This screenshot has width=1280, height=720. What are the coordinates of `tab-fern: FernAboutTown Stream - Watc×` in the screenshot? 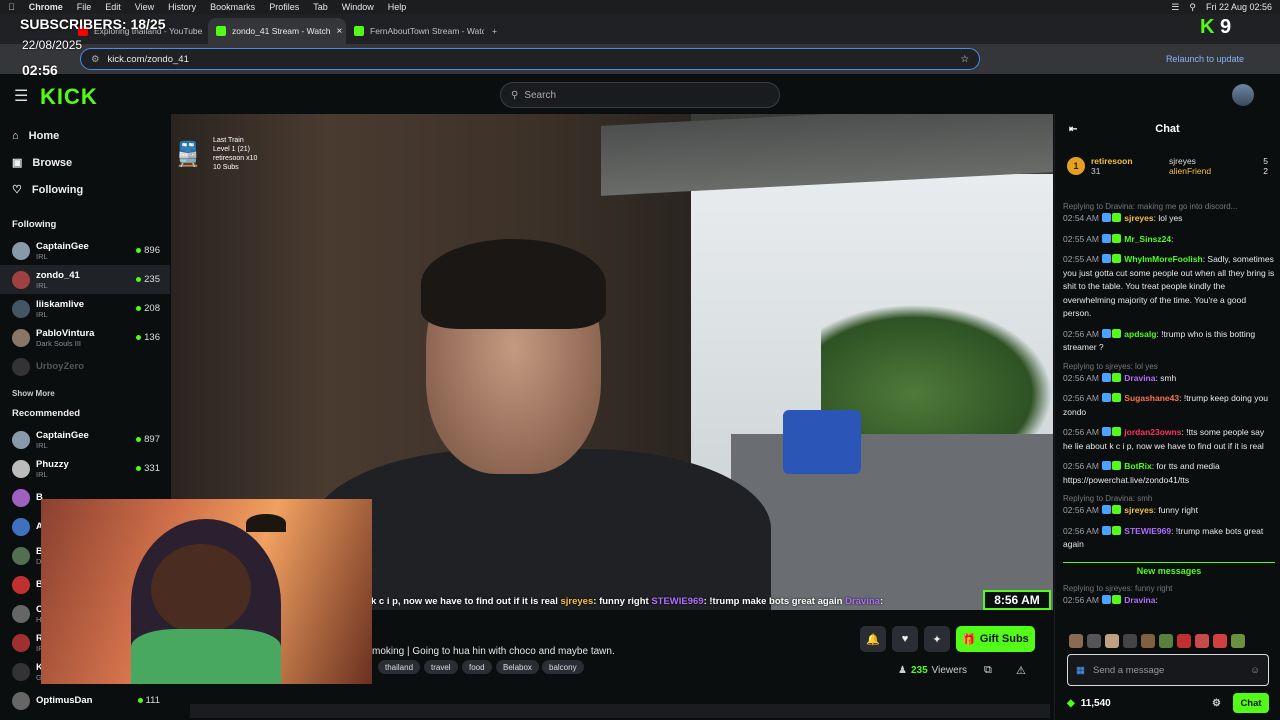 It's located at (415, 31).